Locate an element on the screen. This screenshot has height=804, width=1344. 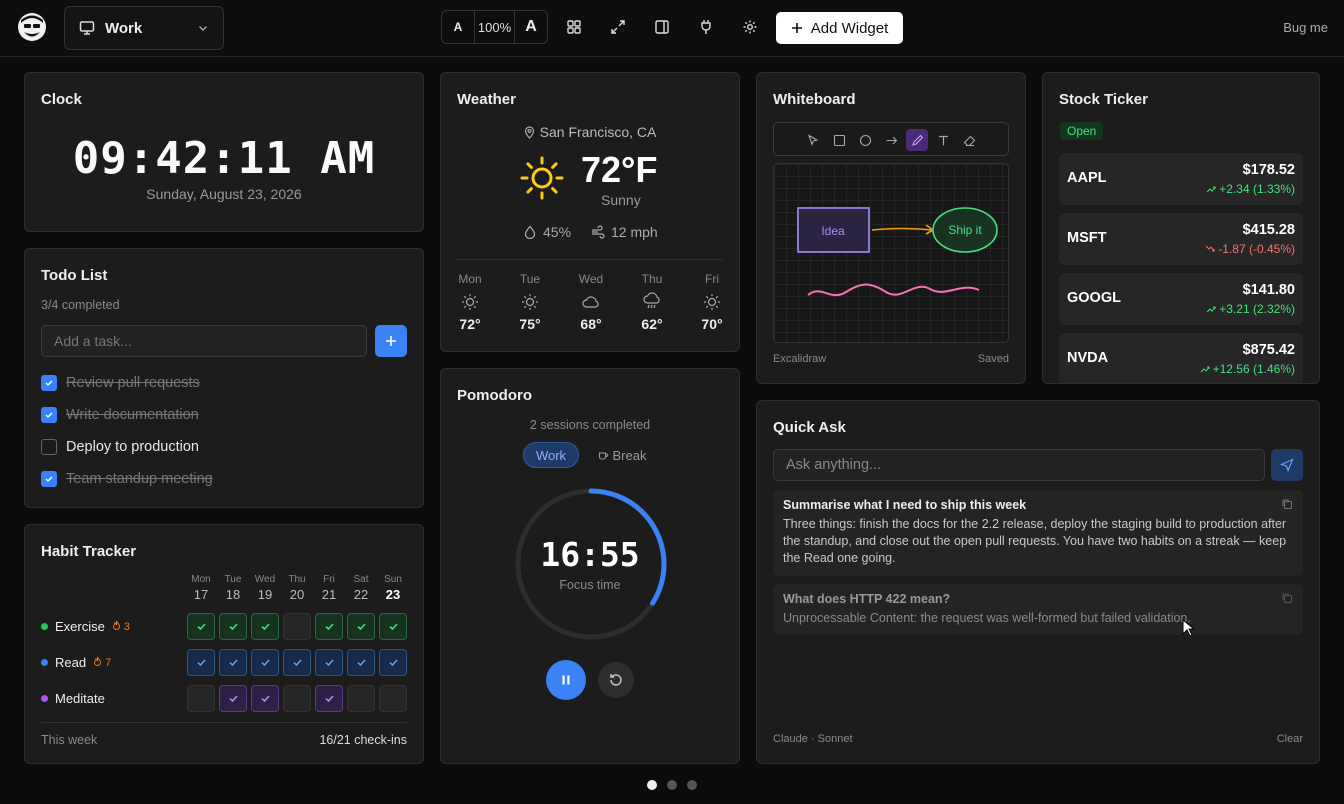
freehand-squiggle is located at coordinates (893, 290).